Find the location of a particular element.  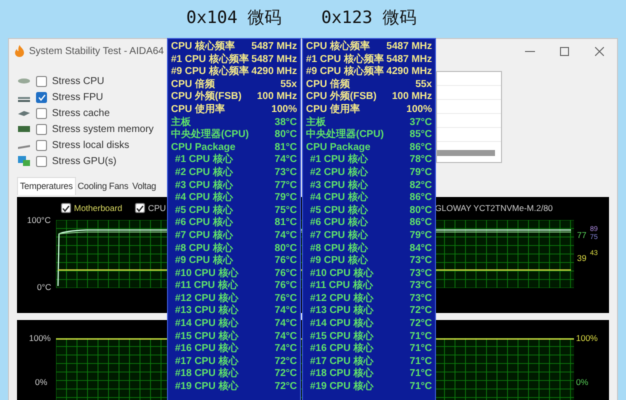

sensor-label: #7 CPU 核心 is located at coordinates (339, 236).